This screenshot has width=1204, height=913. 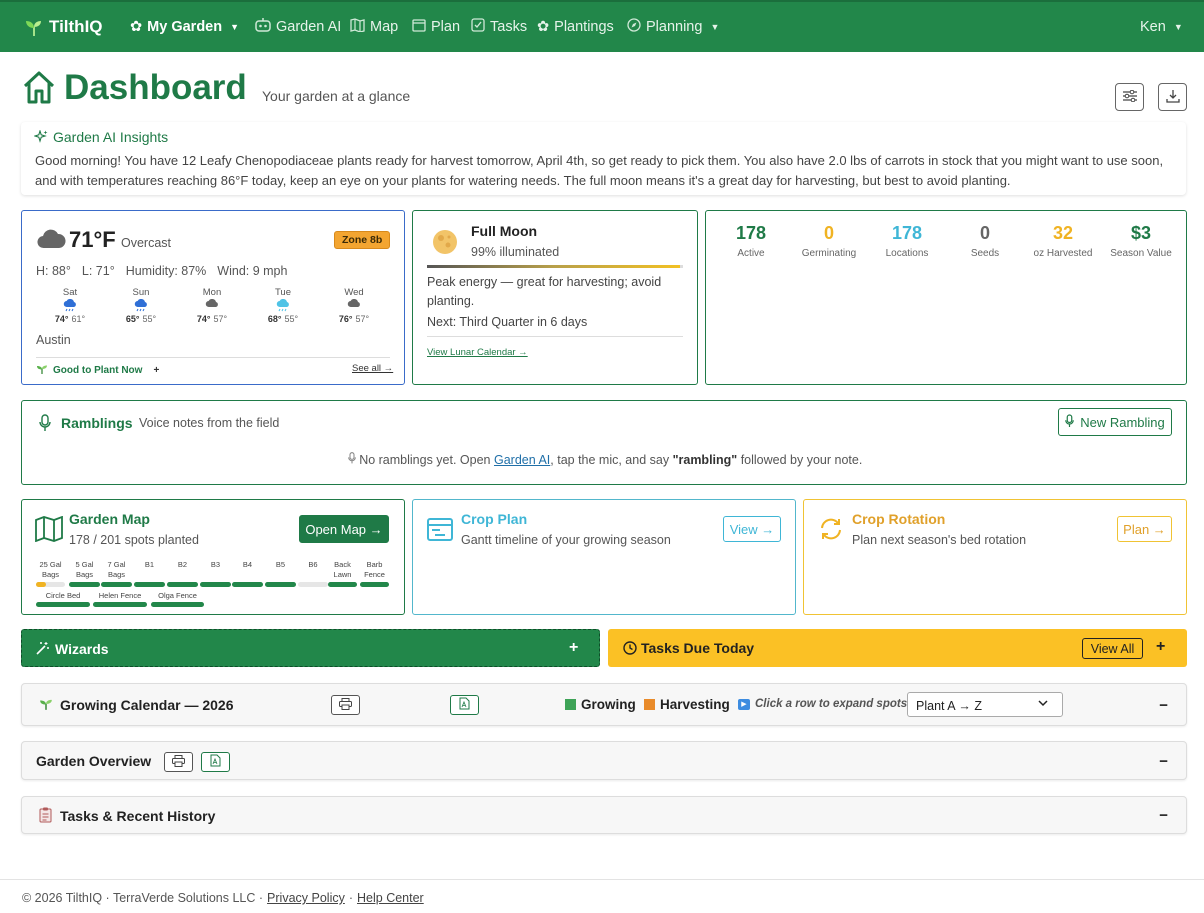 I want to click on home-icon, so click(x=39, y=88).